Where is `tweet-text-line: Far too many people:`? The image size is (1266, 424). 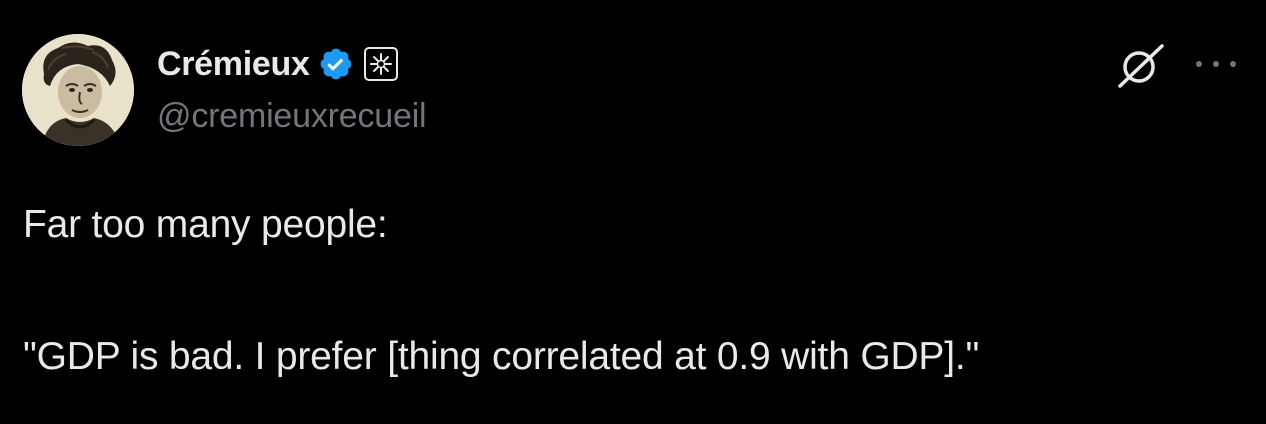
tweet-text-line: Far too many people: is located at coordinates (205, 224).